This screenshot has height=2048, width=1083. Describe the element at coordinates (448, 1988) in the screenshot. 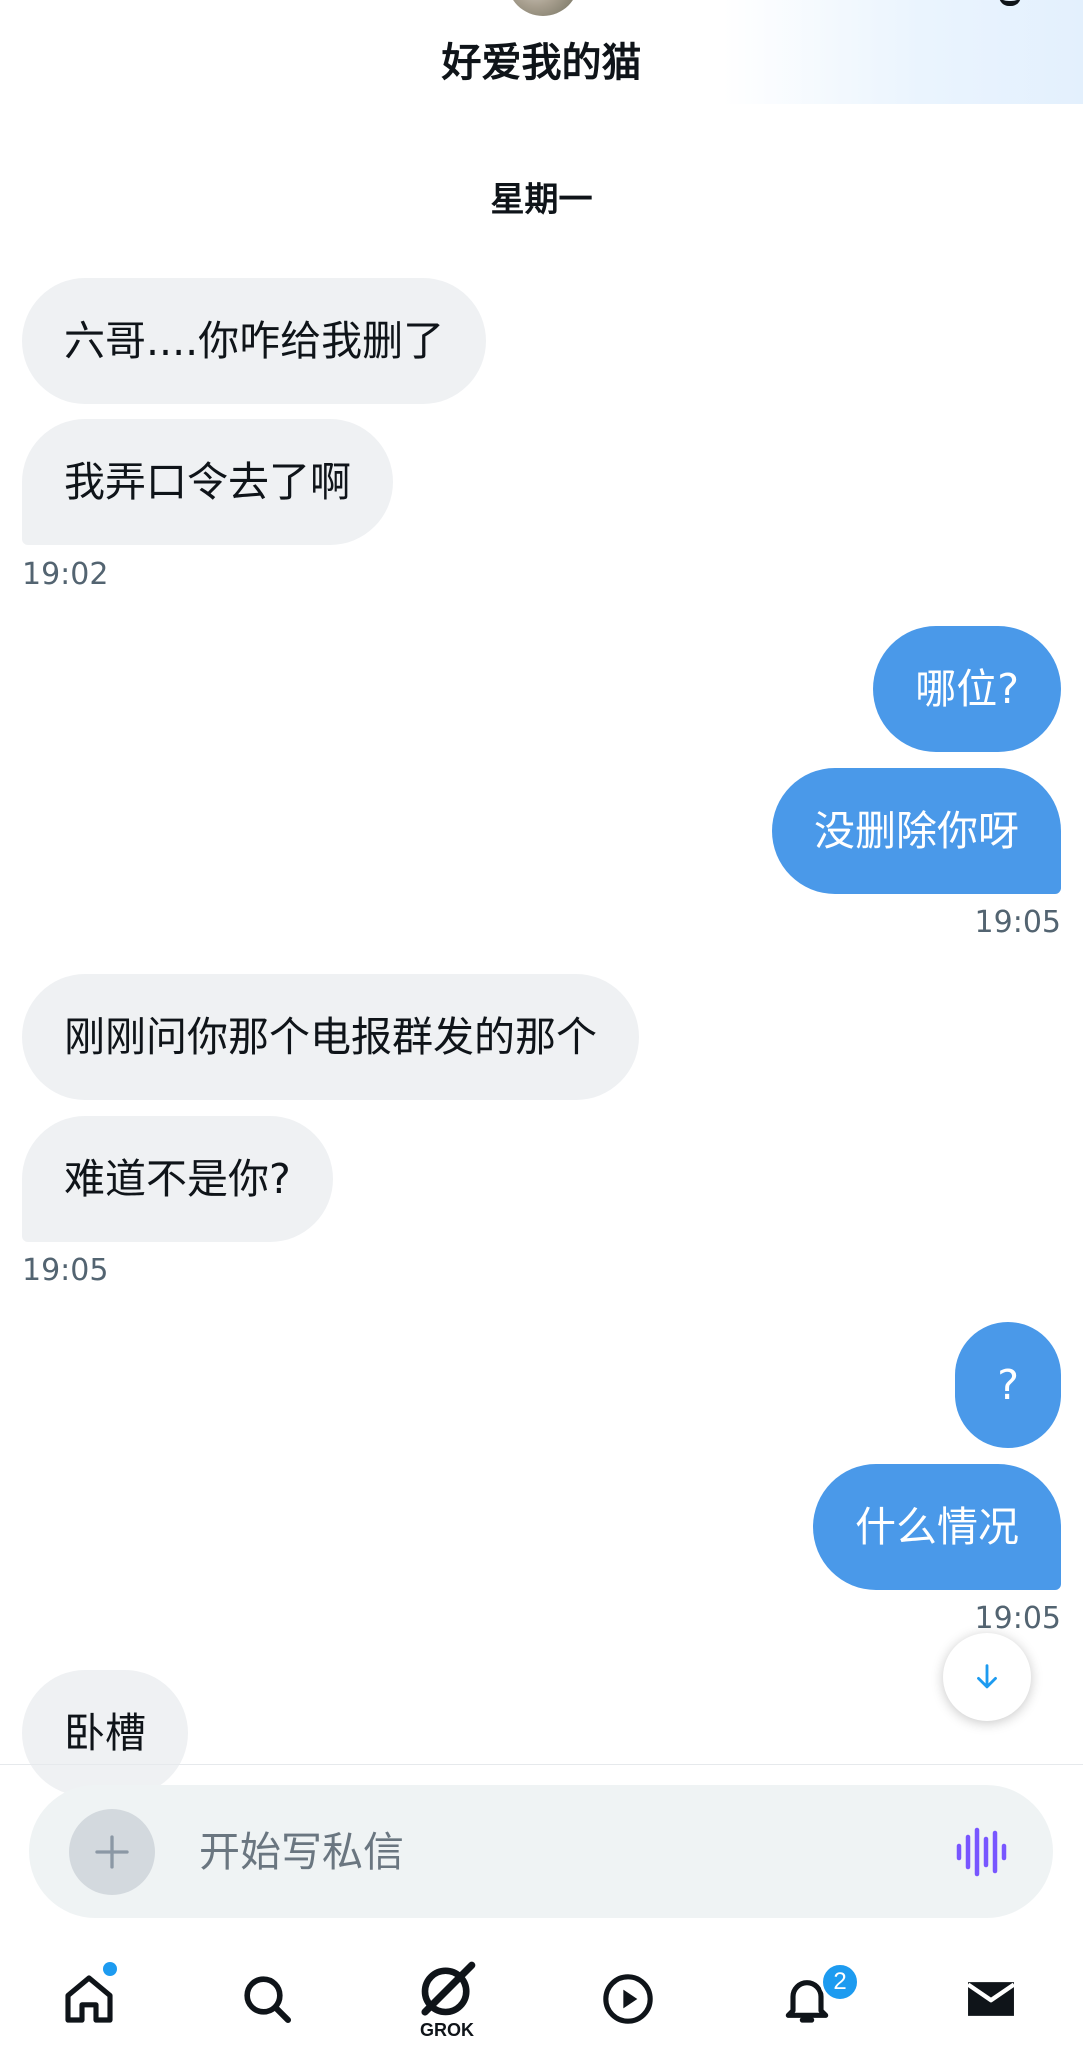

I see `grok-icon` at that location.